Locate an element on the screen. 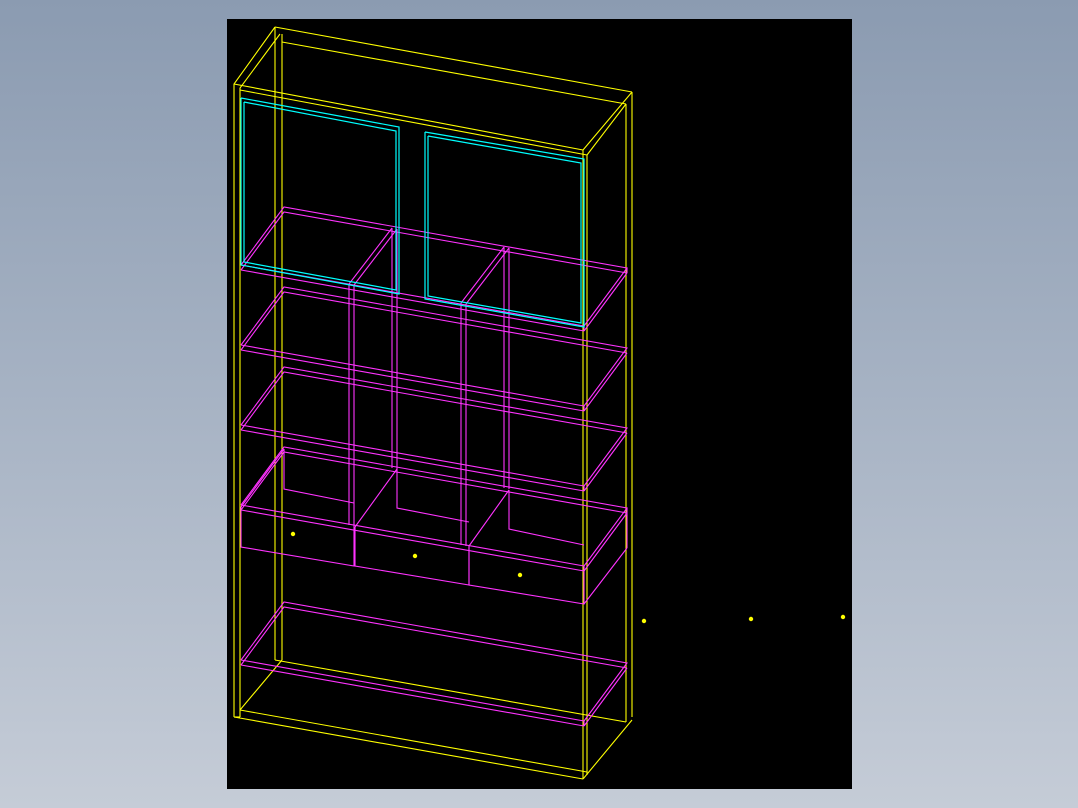  carcass-bottom-front is located at coordinates (408, 748).